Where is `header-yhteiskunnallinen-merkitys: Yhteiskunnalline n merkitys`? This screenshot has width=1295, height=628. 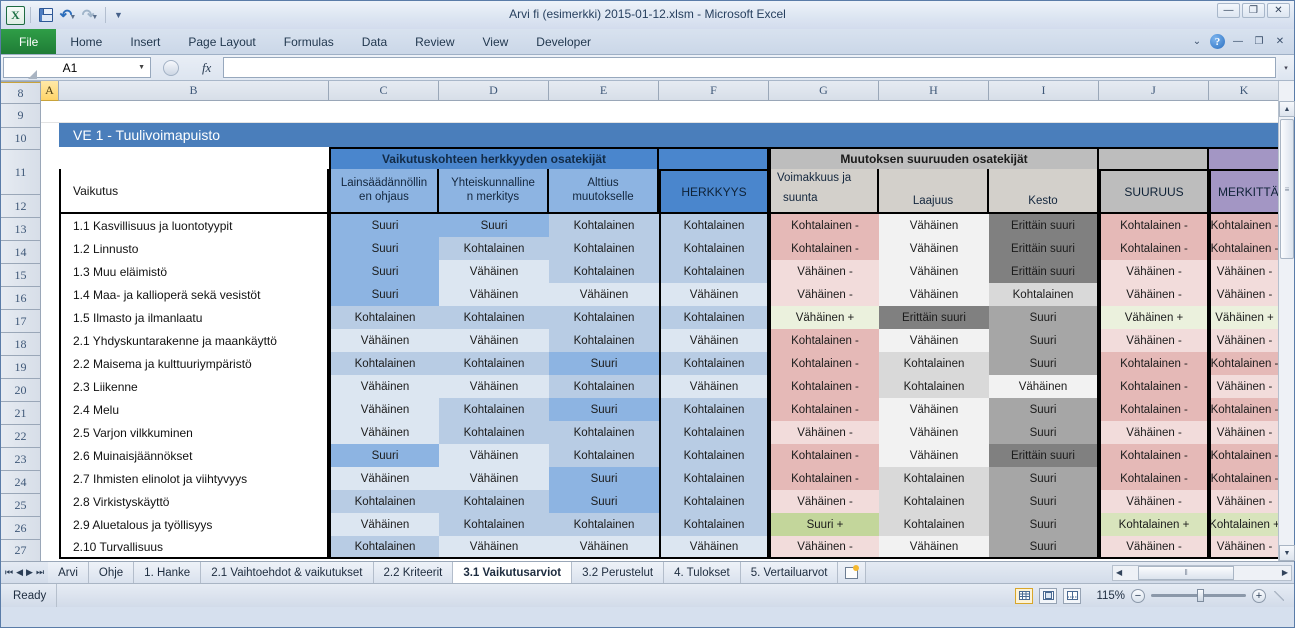 header-yhteiskunnallinen-merkitys: Yhteiskunnalline n merkitys is located at coordinates (494, 191).